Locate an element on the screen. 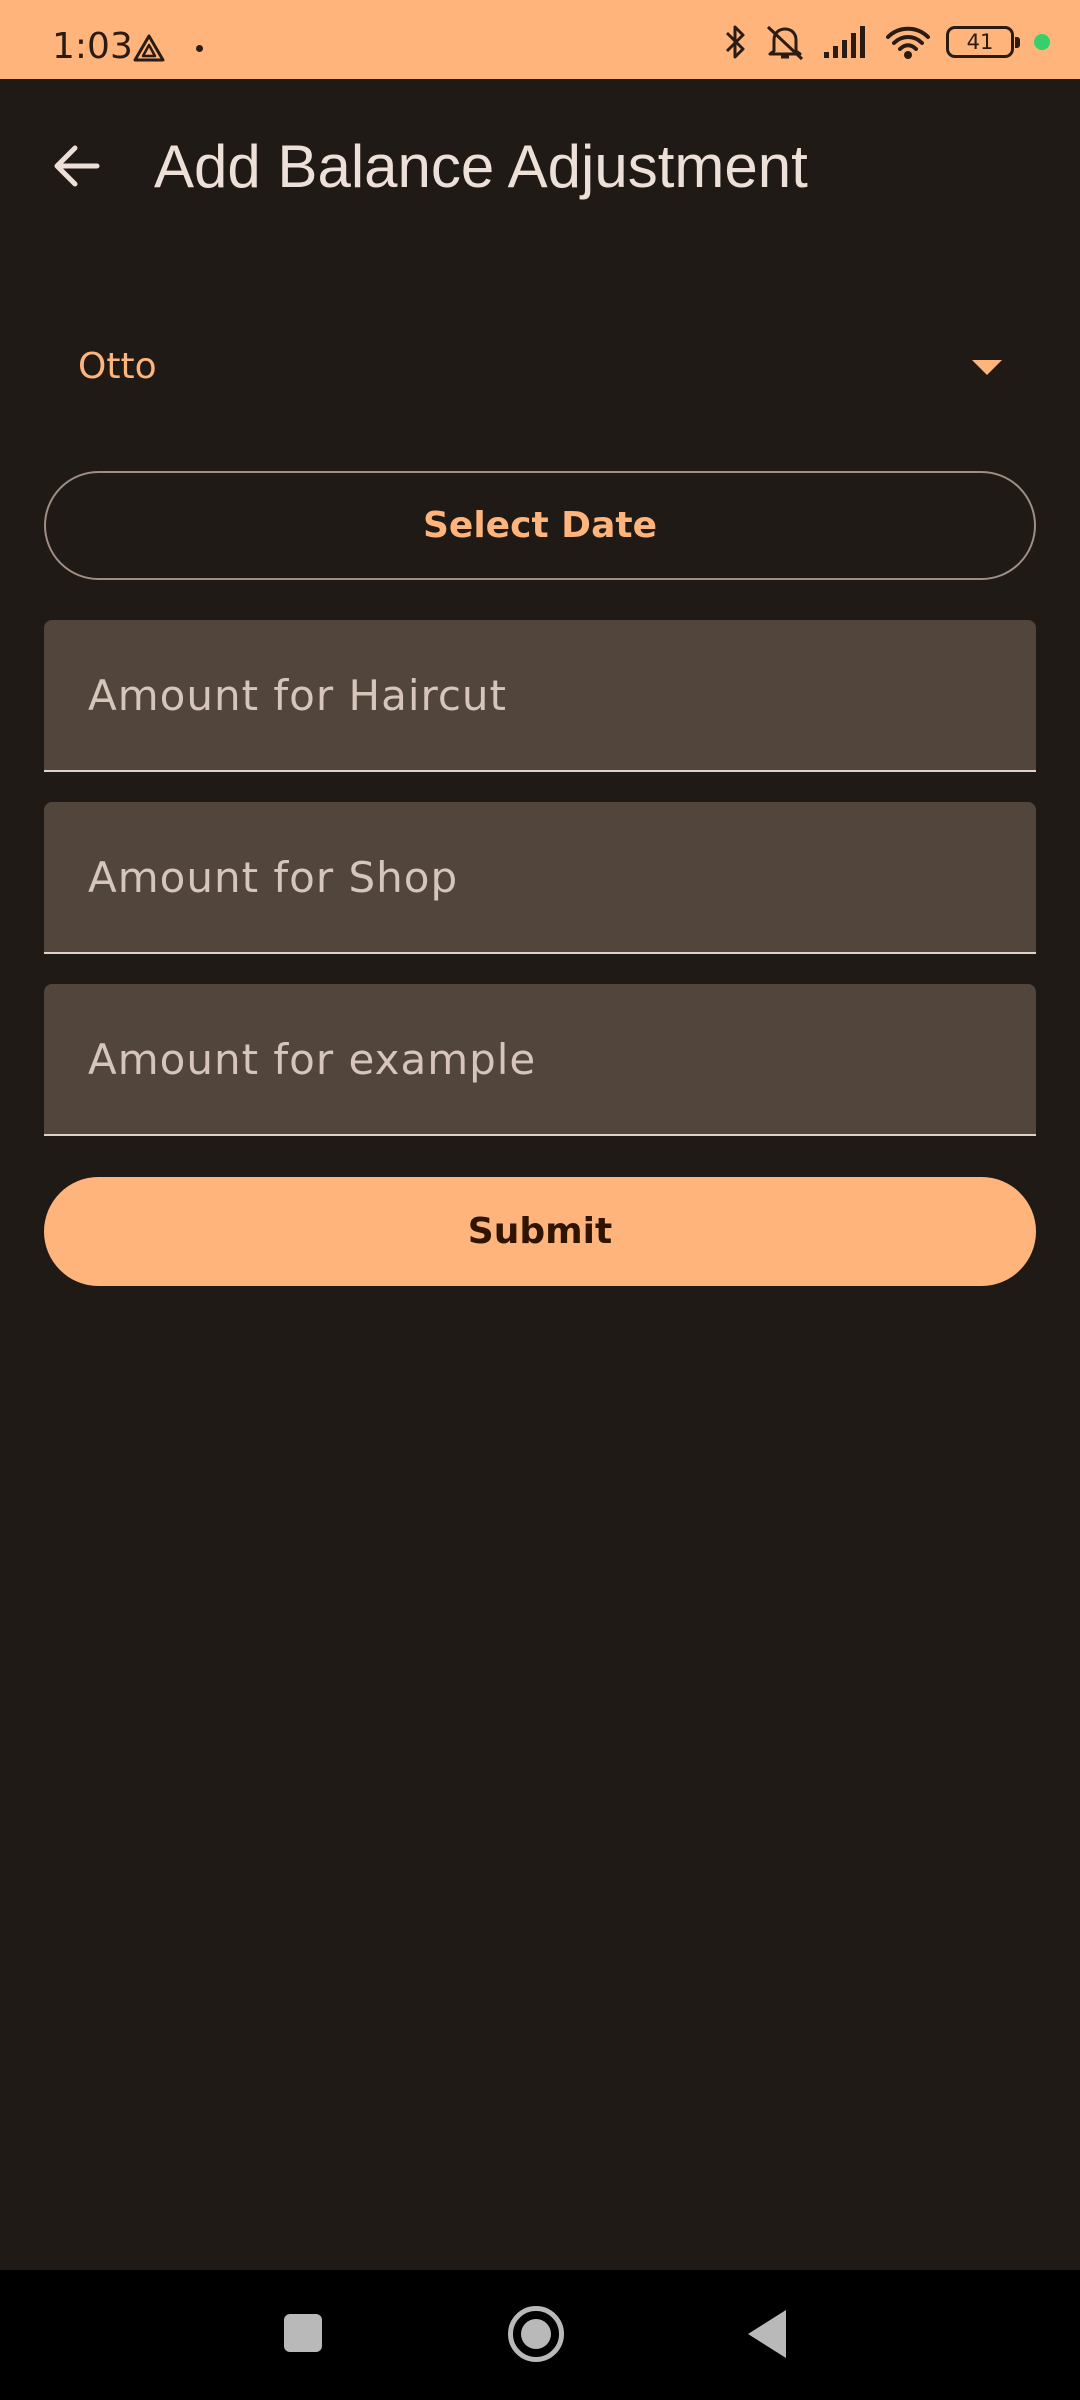 The image size is (1080, 2400). drive-triangle-icon is located at coordinates (149, 48).